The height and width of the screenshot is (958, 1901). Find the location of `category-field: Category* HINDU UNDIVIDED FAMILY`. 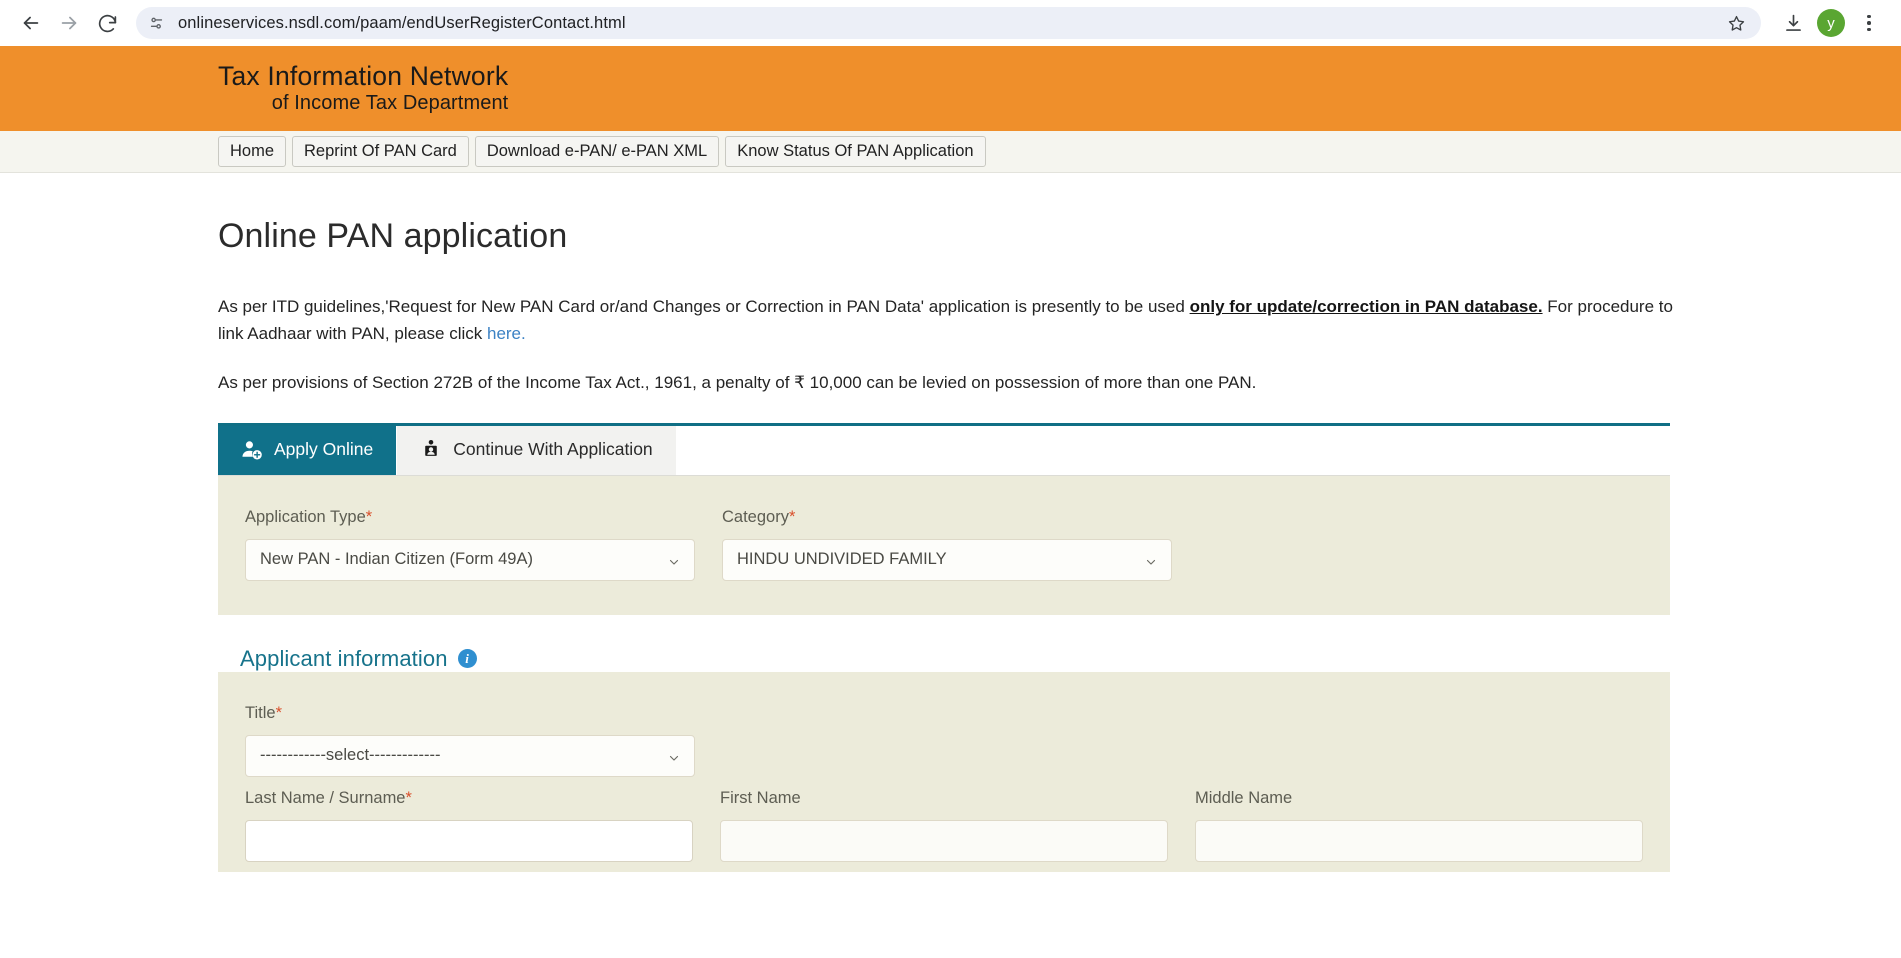

category-field: Category* HINDU UNDIVIDED FAMILY is located at coordinates (947, 544).